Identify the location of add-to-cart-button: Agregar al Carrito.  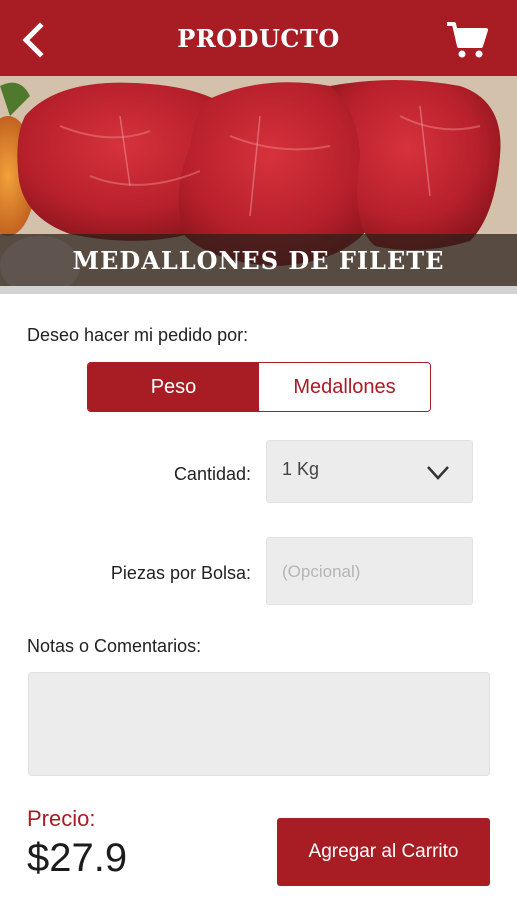
(383, 852).